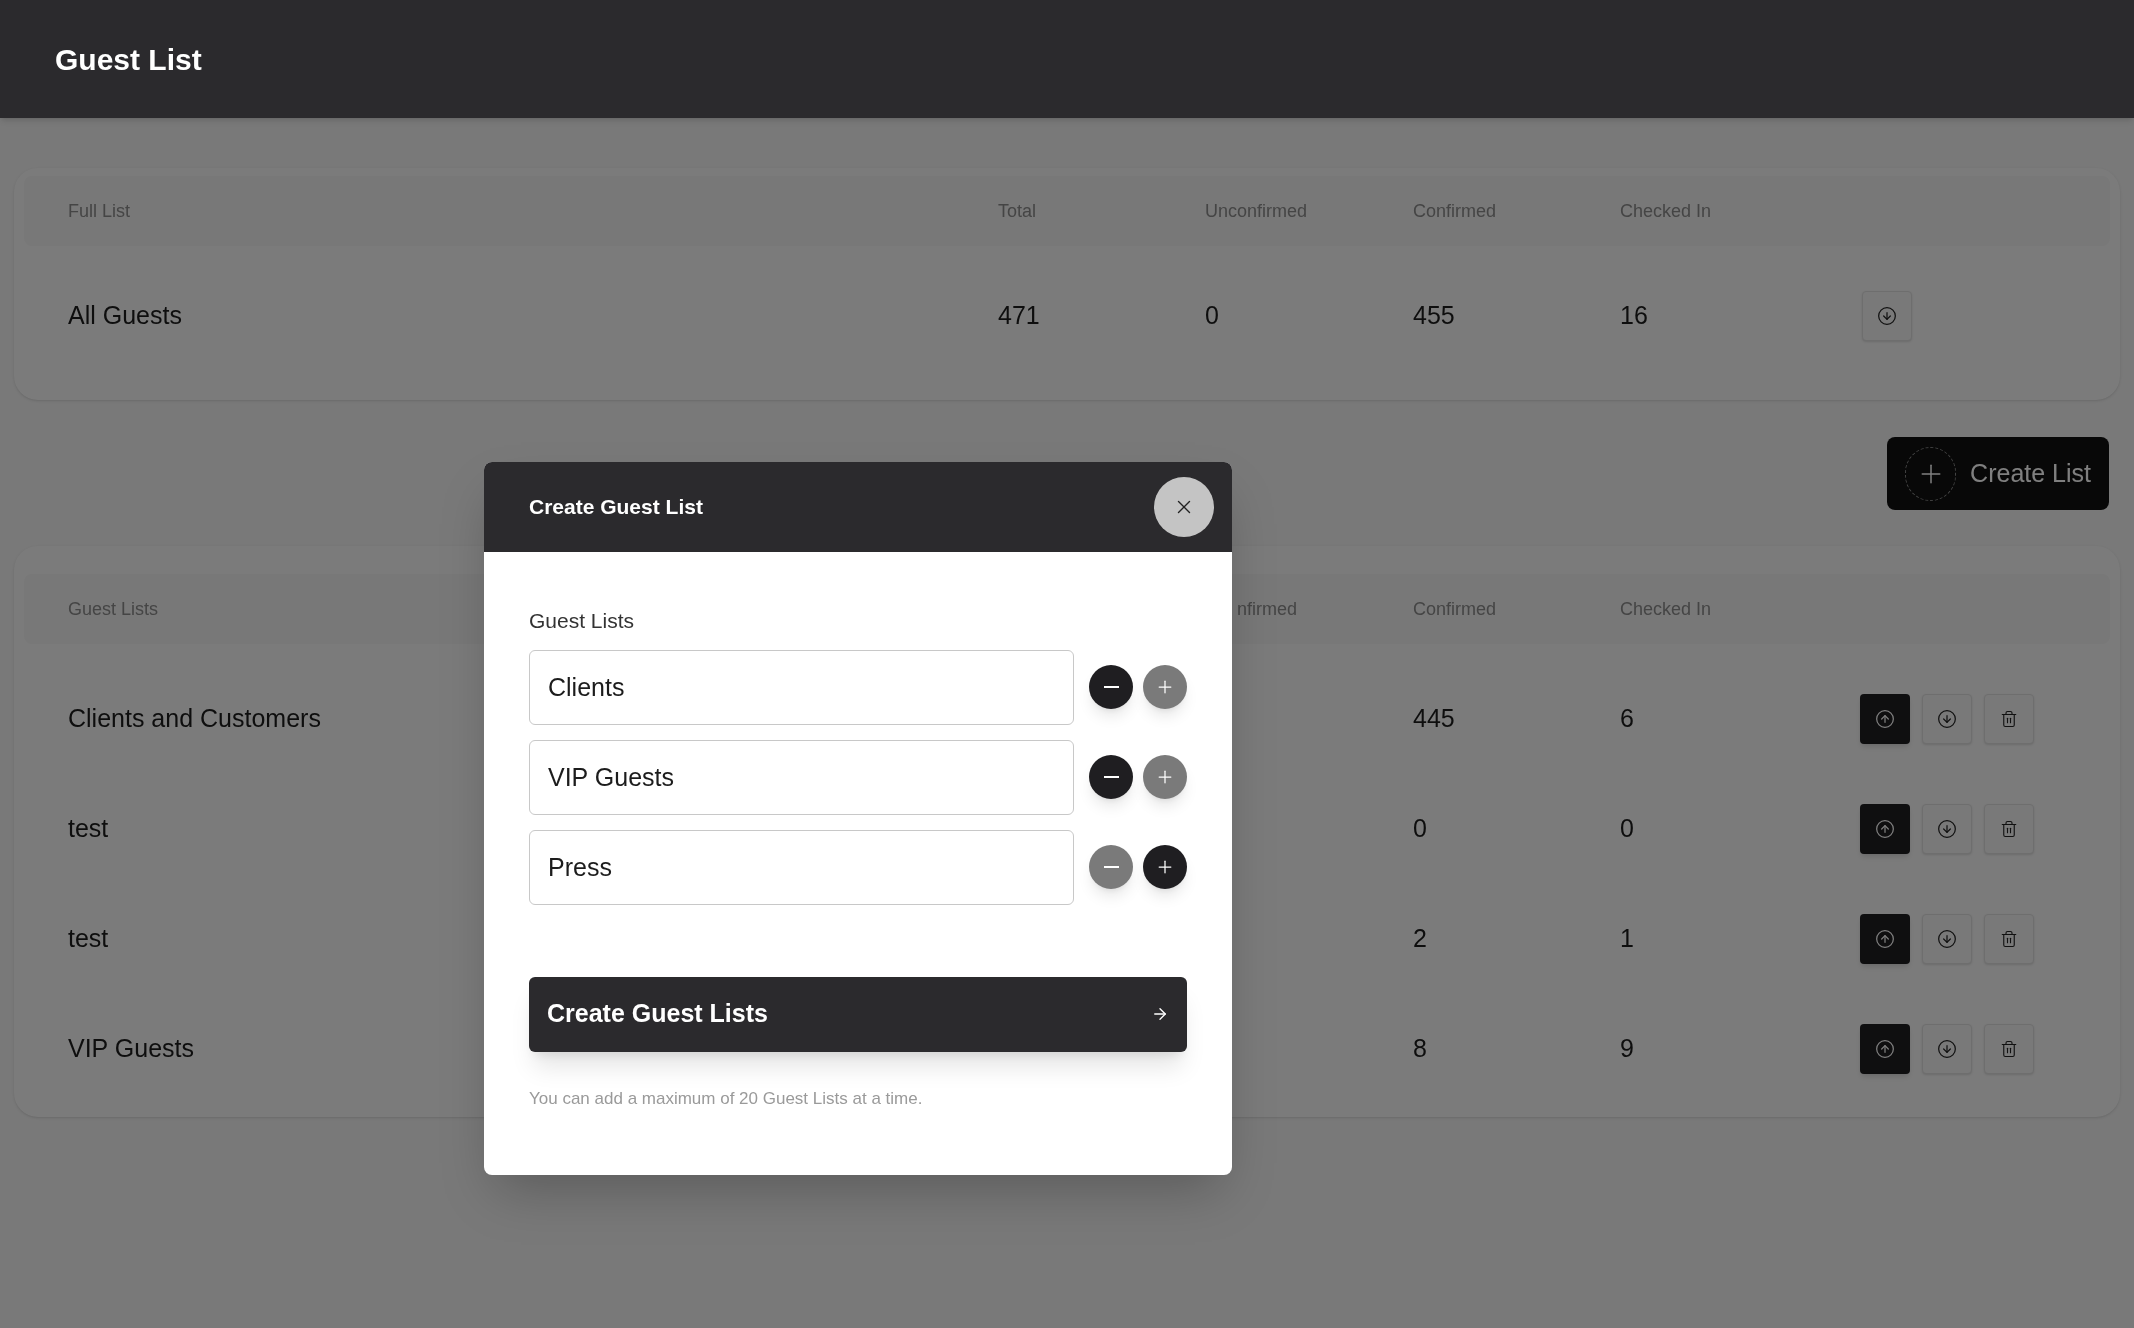 This screenshot has width=2134, height=1328. I want to click on input-field: Press, so click(801, 867).